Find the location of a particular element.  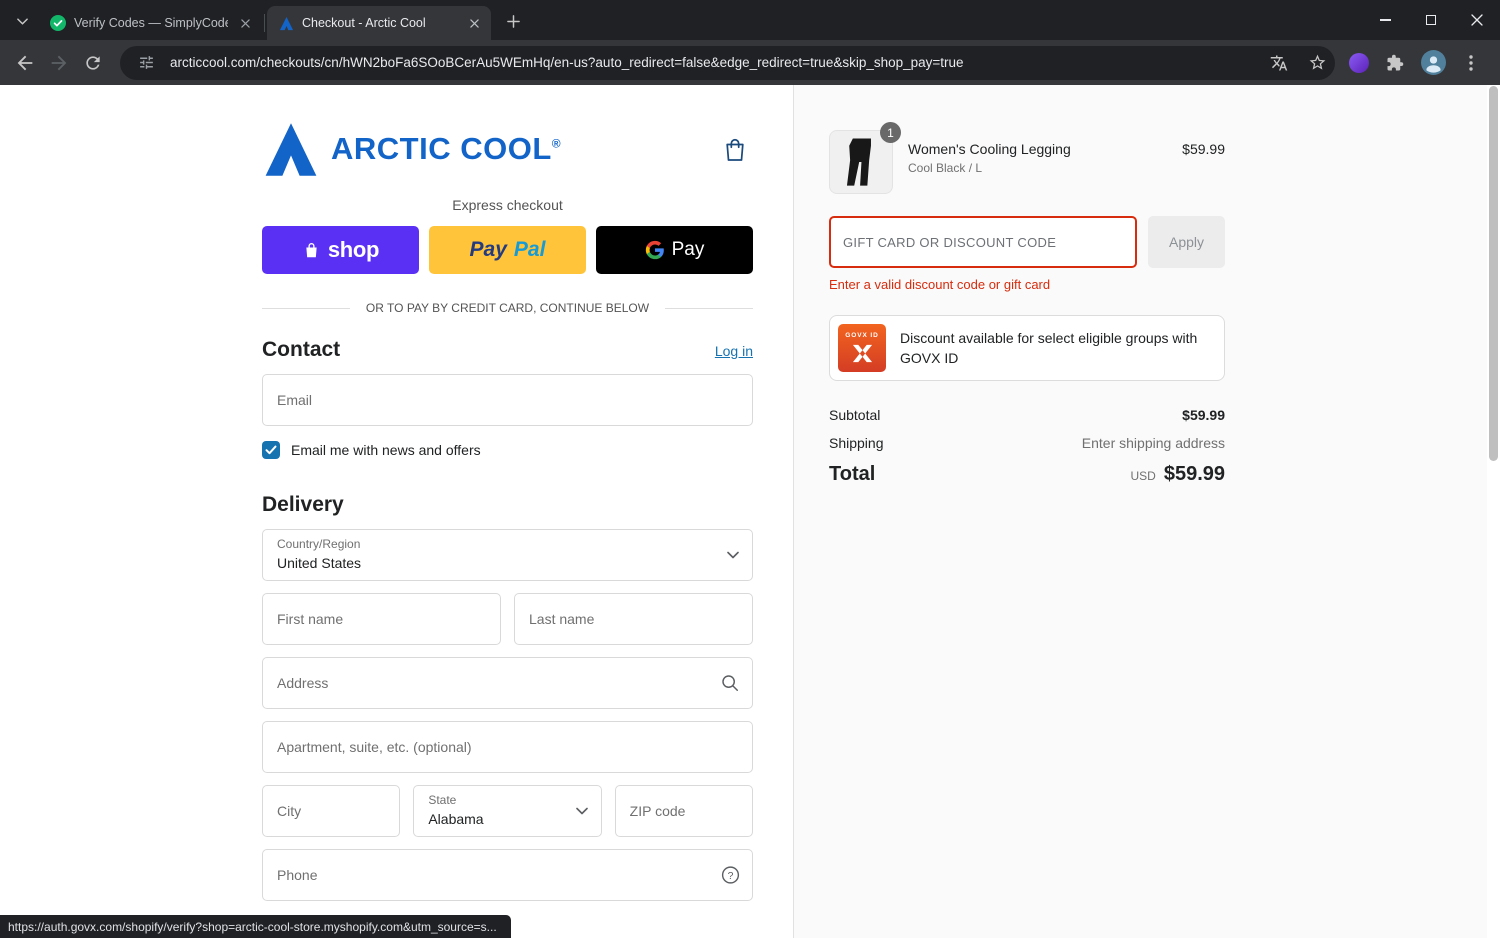

express-checkout-title: Express checkout is located at coordinates (507, 205).